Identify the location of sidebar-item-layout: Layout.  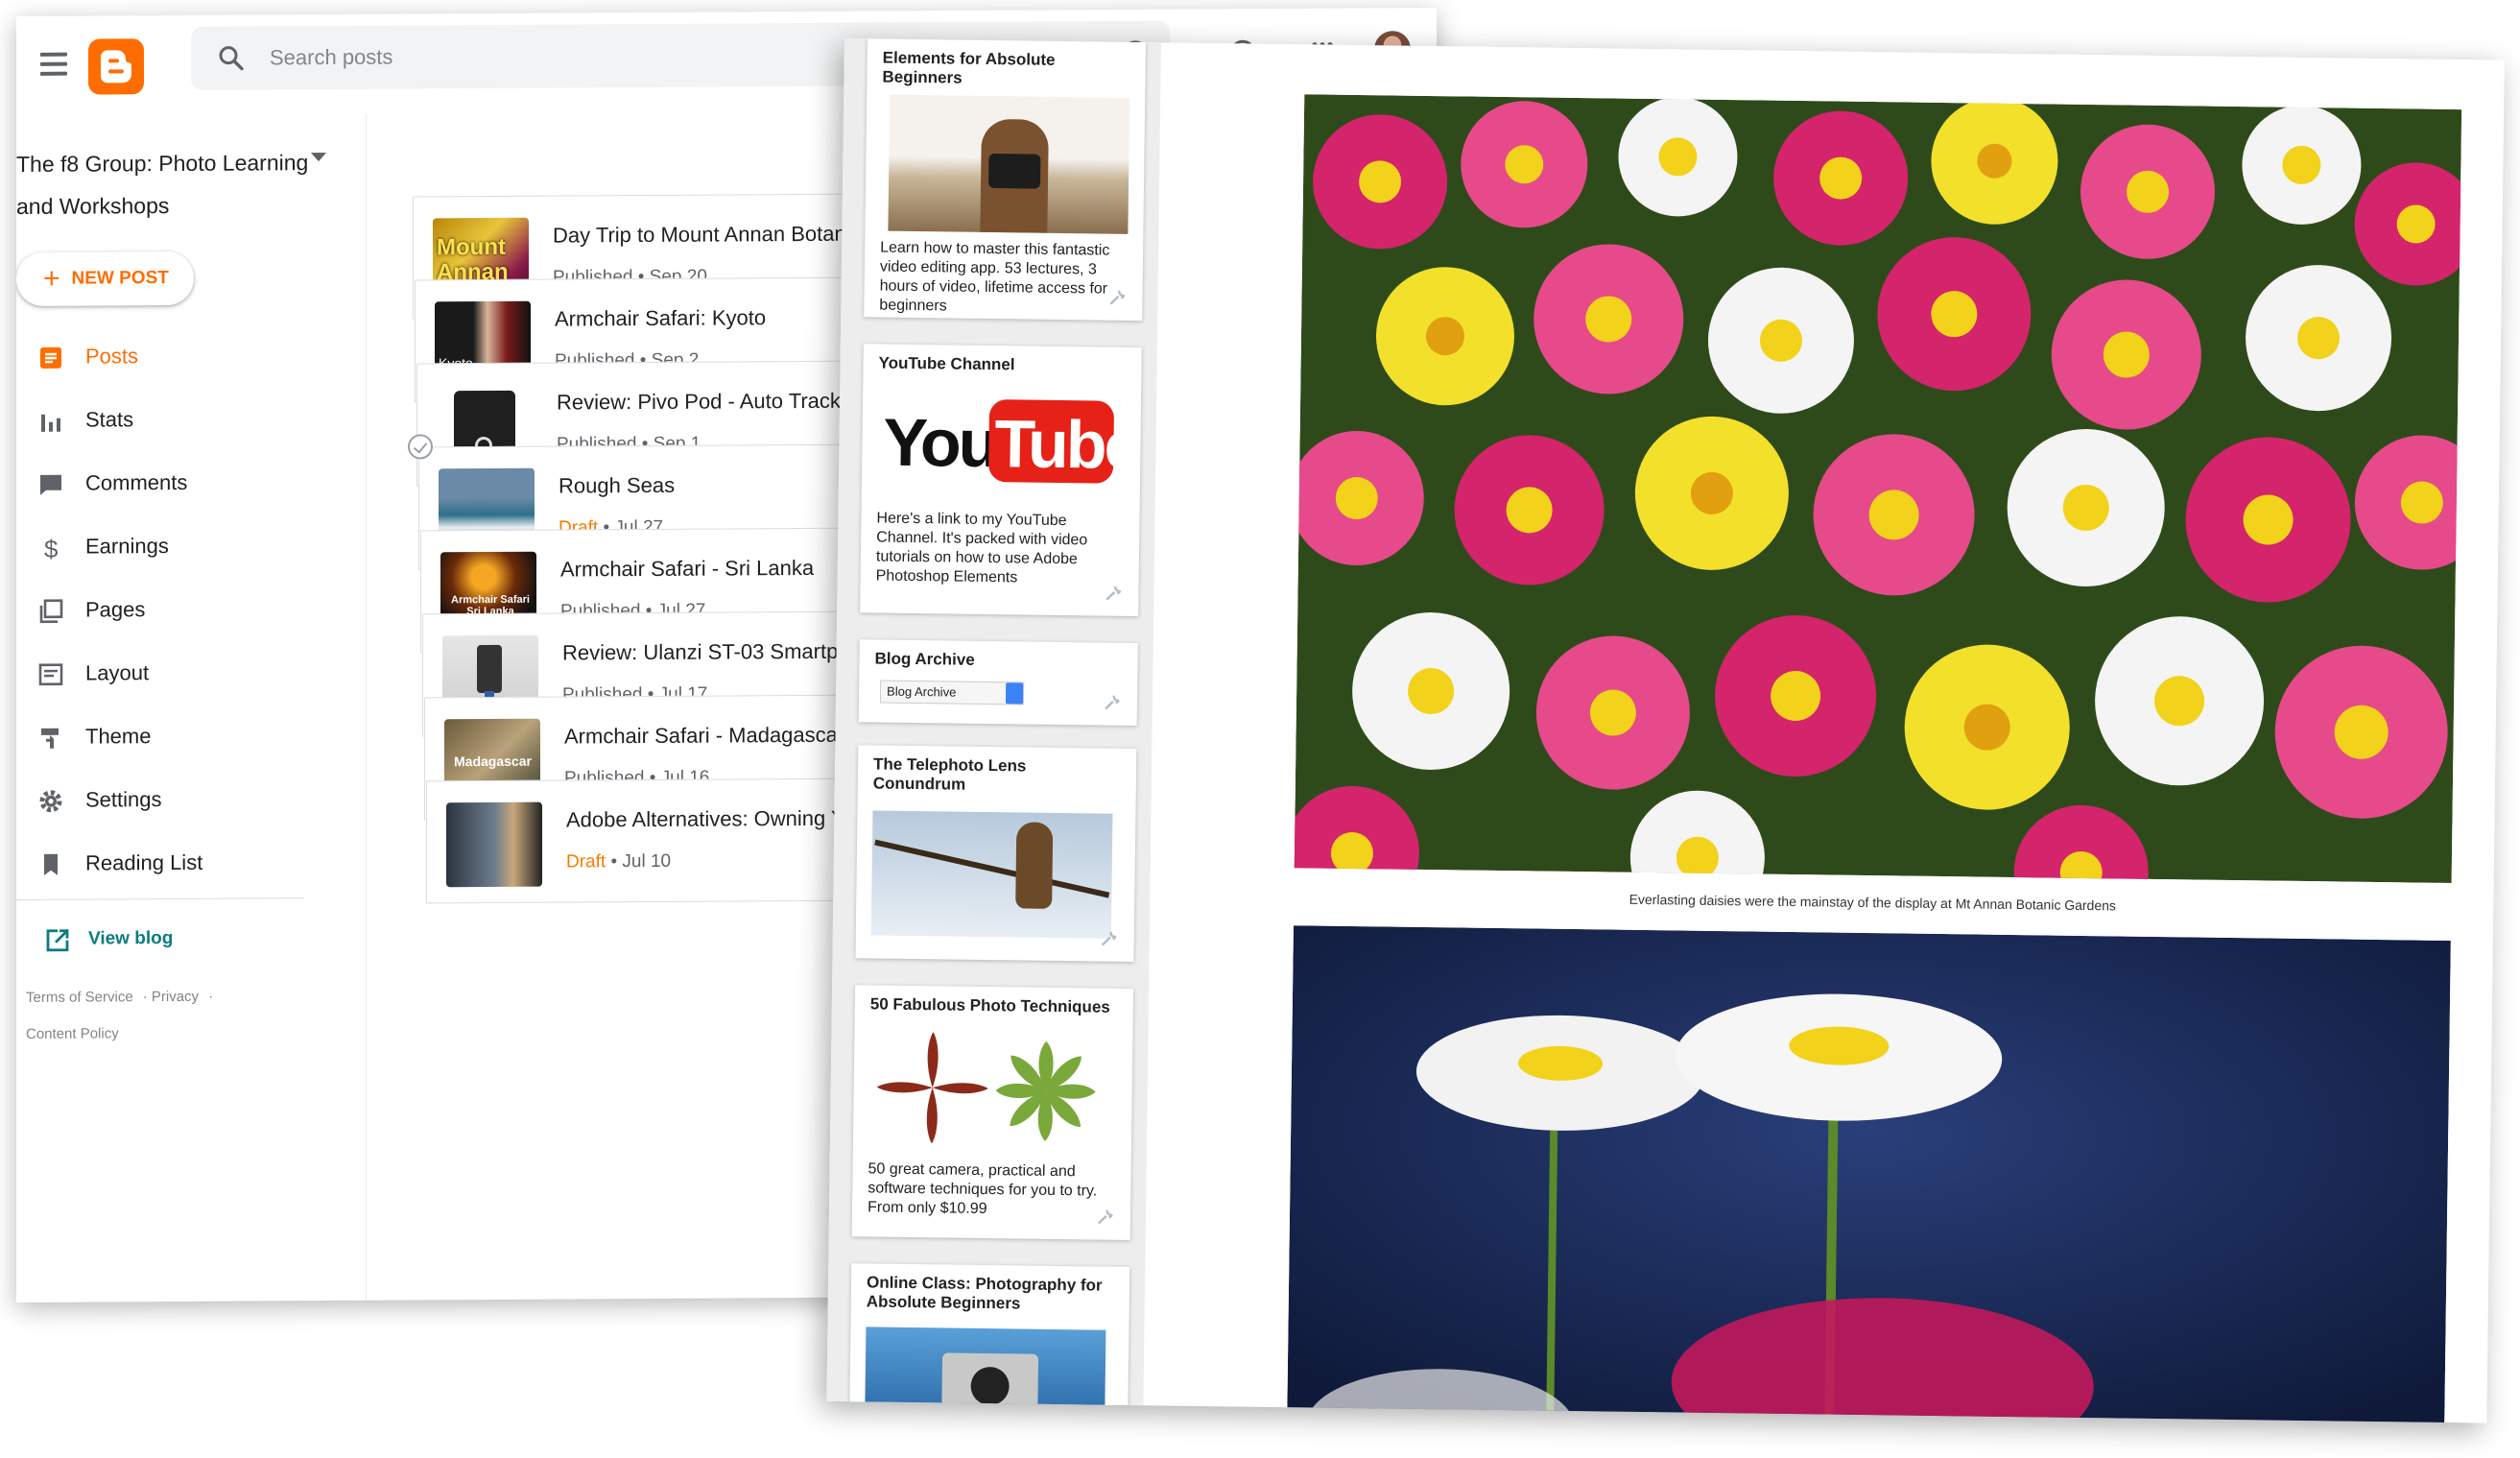
(165, 672).